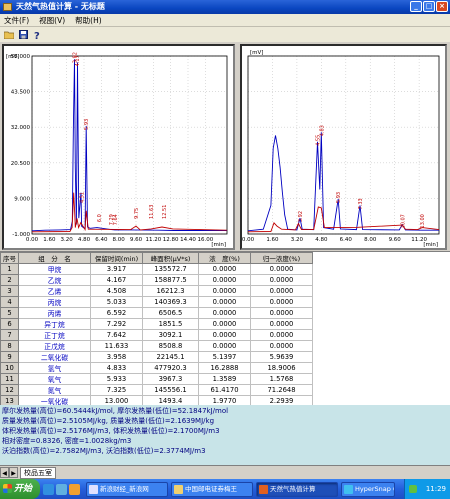 The width and height of the screenshot is (450, 499). Describe the element at coordinates (156, 335) in the screenshot. I see `table-row: 7 正丁烷 7.642 3092.1 0.0000 0.0000` at that location.